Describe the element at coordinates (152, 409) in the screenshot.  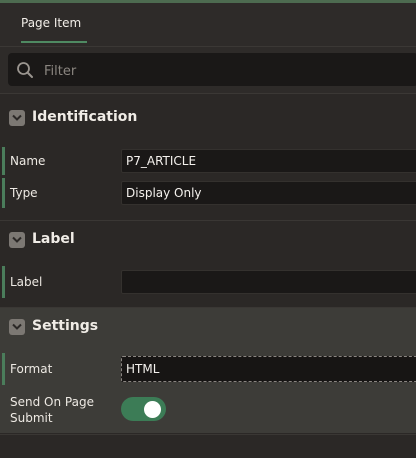
I see `toggle-knob` at that location.